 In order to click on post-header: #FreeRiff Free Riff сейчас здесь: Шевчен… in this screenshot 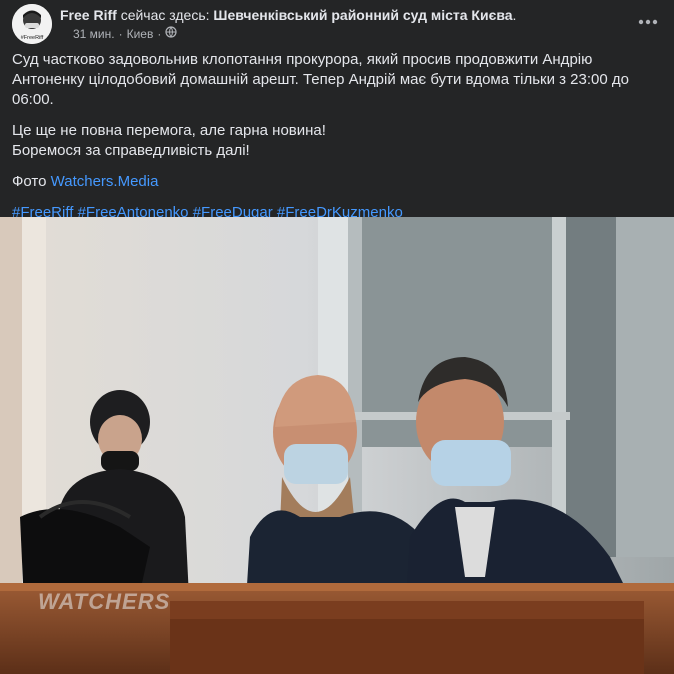, I will do `click(337, 24)`.